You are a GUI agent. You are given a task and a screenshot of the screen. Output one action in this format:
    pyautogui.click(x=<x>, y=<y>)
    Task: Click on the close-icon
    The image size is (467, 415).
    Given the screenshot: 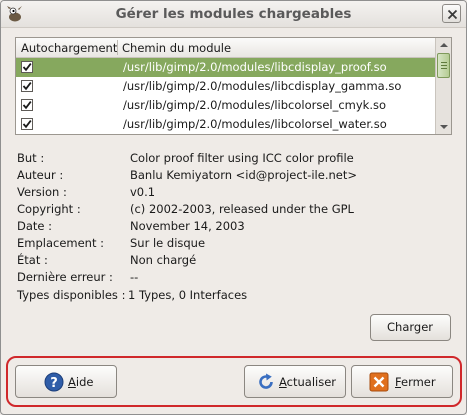 What is the action you would take?
    pyautogui.click(x=452, y=14)
    